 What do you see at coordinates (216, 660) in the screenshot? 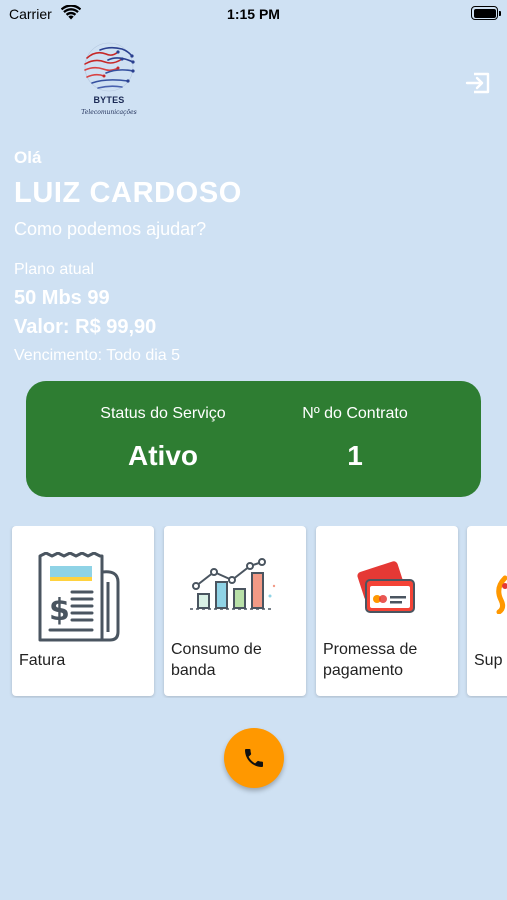
I see `card-consumo-banda-label: Consumo de banda` at bounding box center [216, 660].